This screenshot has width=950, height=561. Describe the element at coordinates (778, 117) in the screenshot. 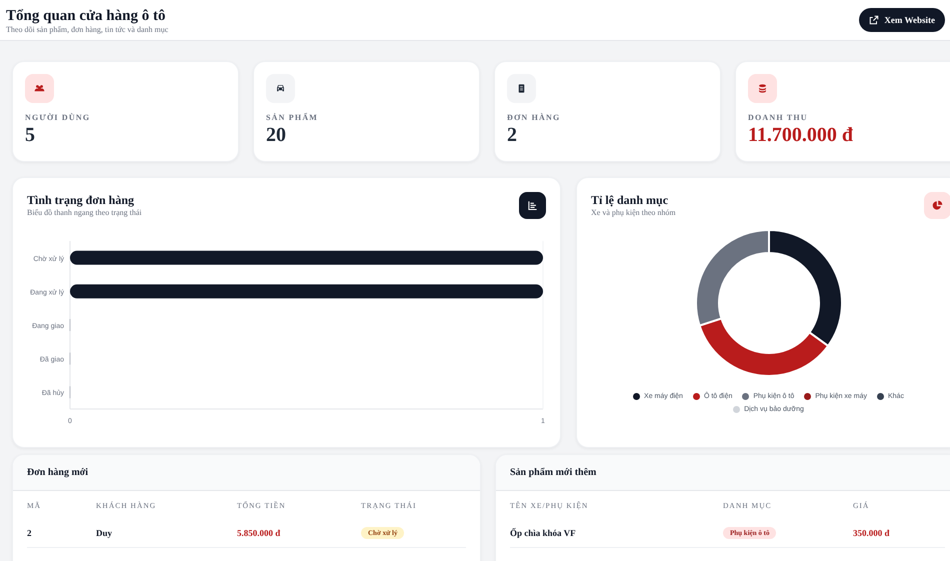

I see `stat-label: DOANH THU` at that location.